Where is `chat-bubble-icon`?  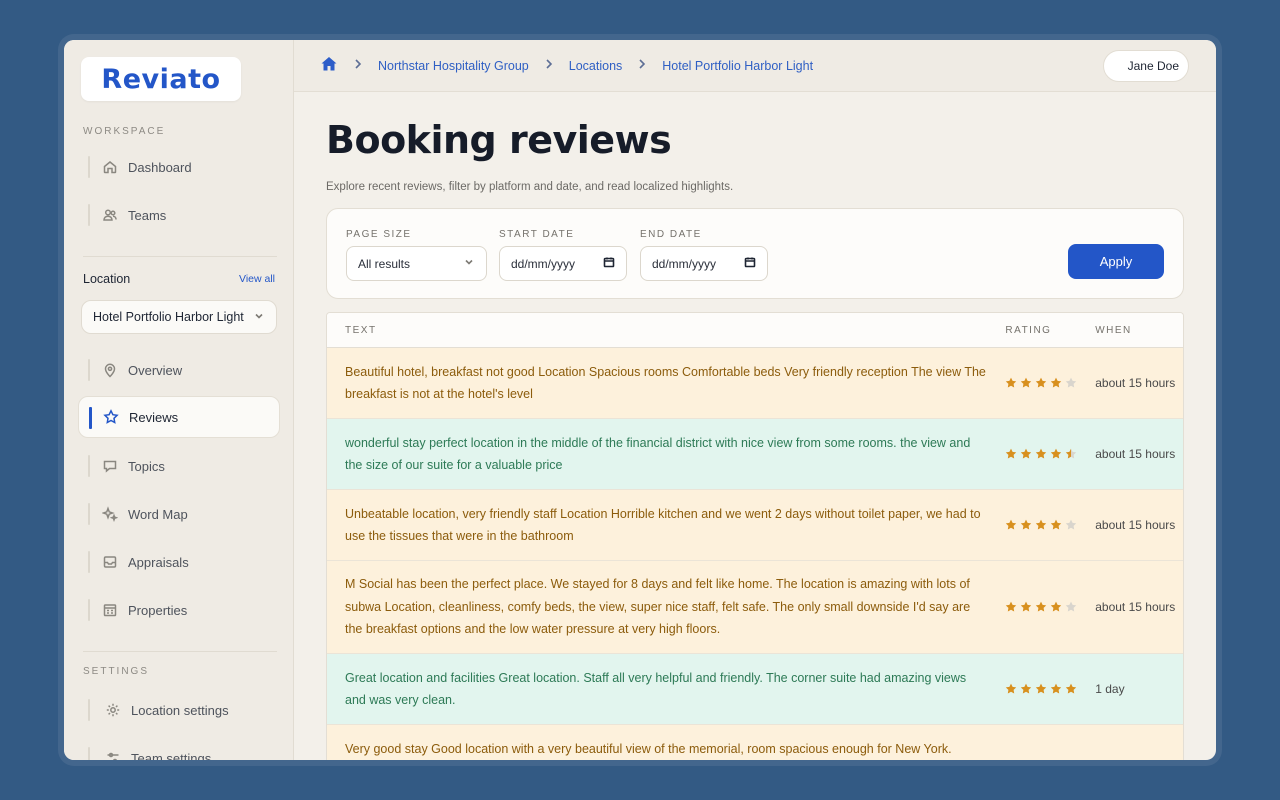
chat-bubble-icon is located at coordinates (110, 466).